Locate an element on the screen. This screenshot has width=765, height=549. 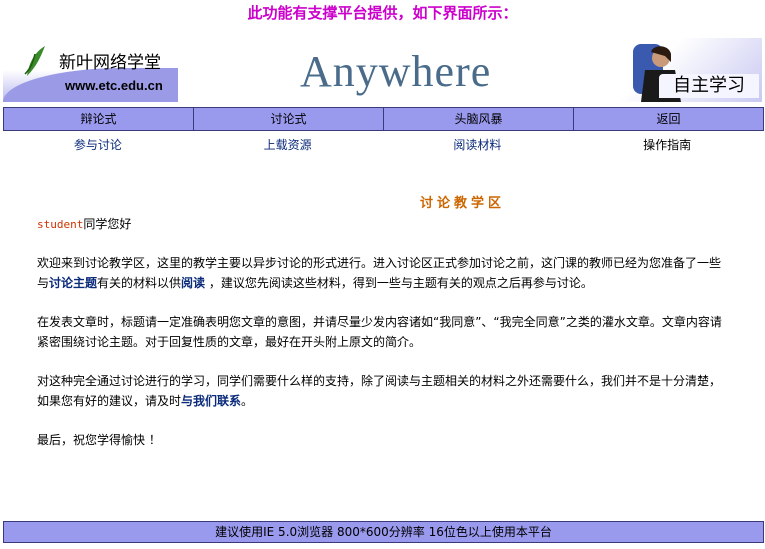
subnav-reading-materials: 阅读材料 is located at coordinates (478, 145).